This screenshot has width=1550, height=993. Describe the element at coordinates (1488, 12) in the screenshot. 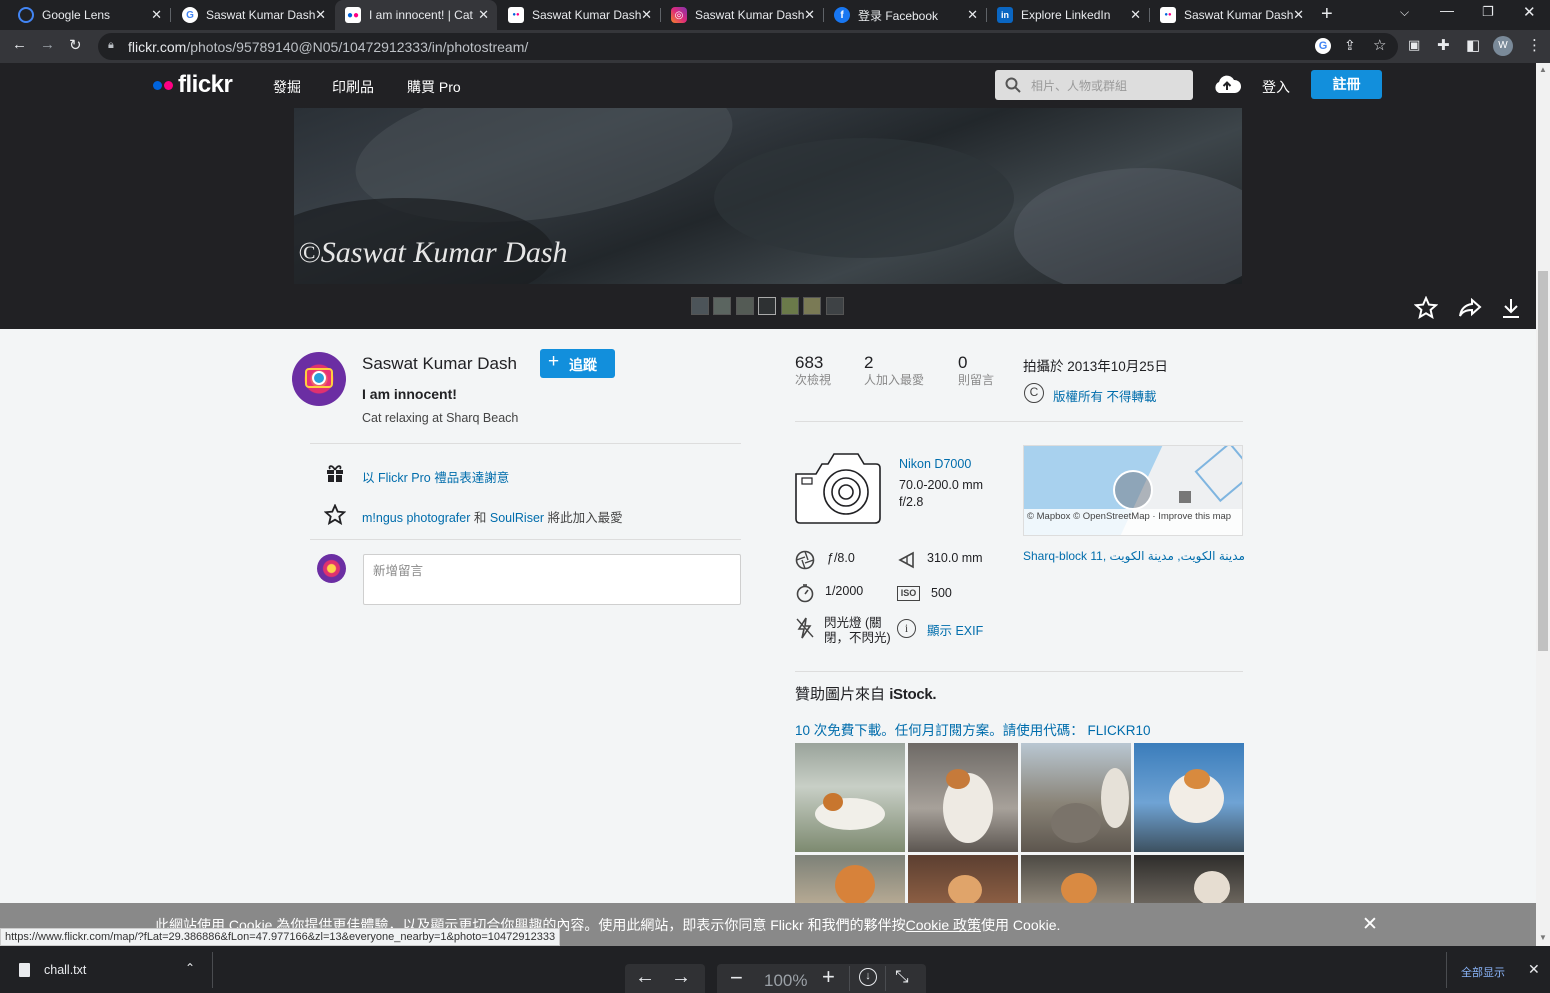

I see `restore-icon: ❐` at that location.